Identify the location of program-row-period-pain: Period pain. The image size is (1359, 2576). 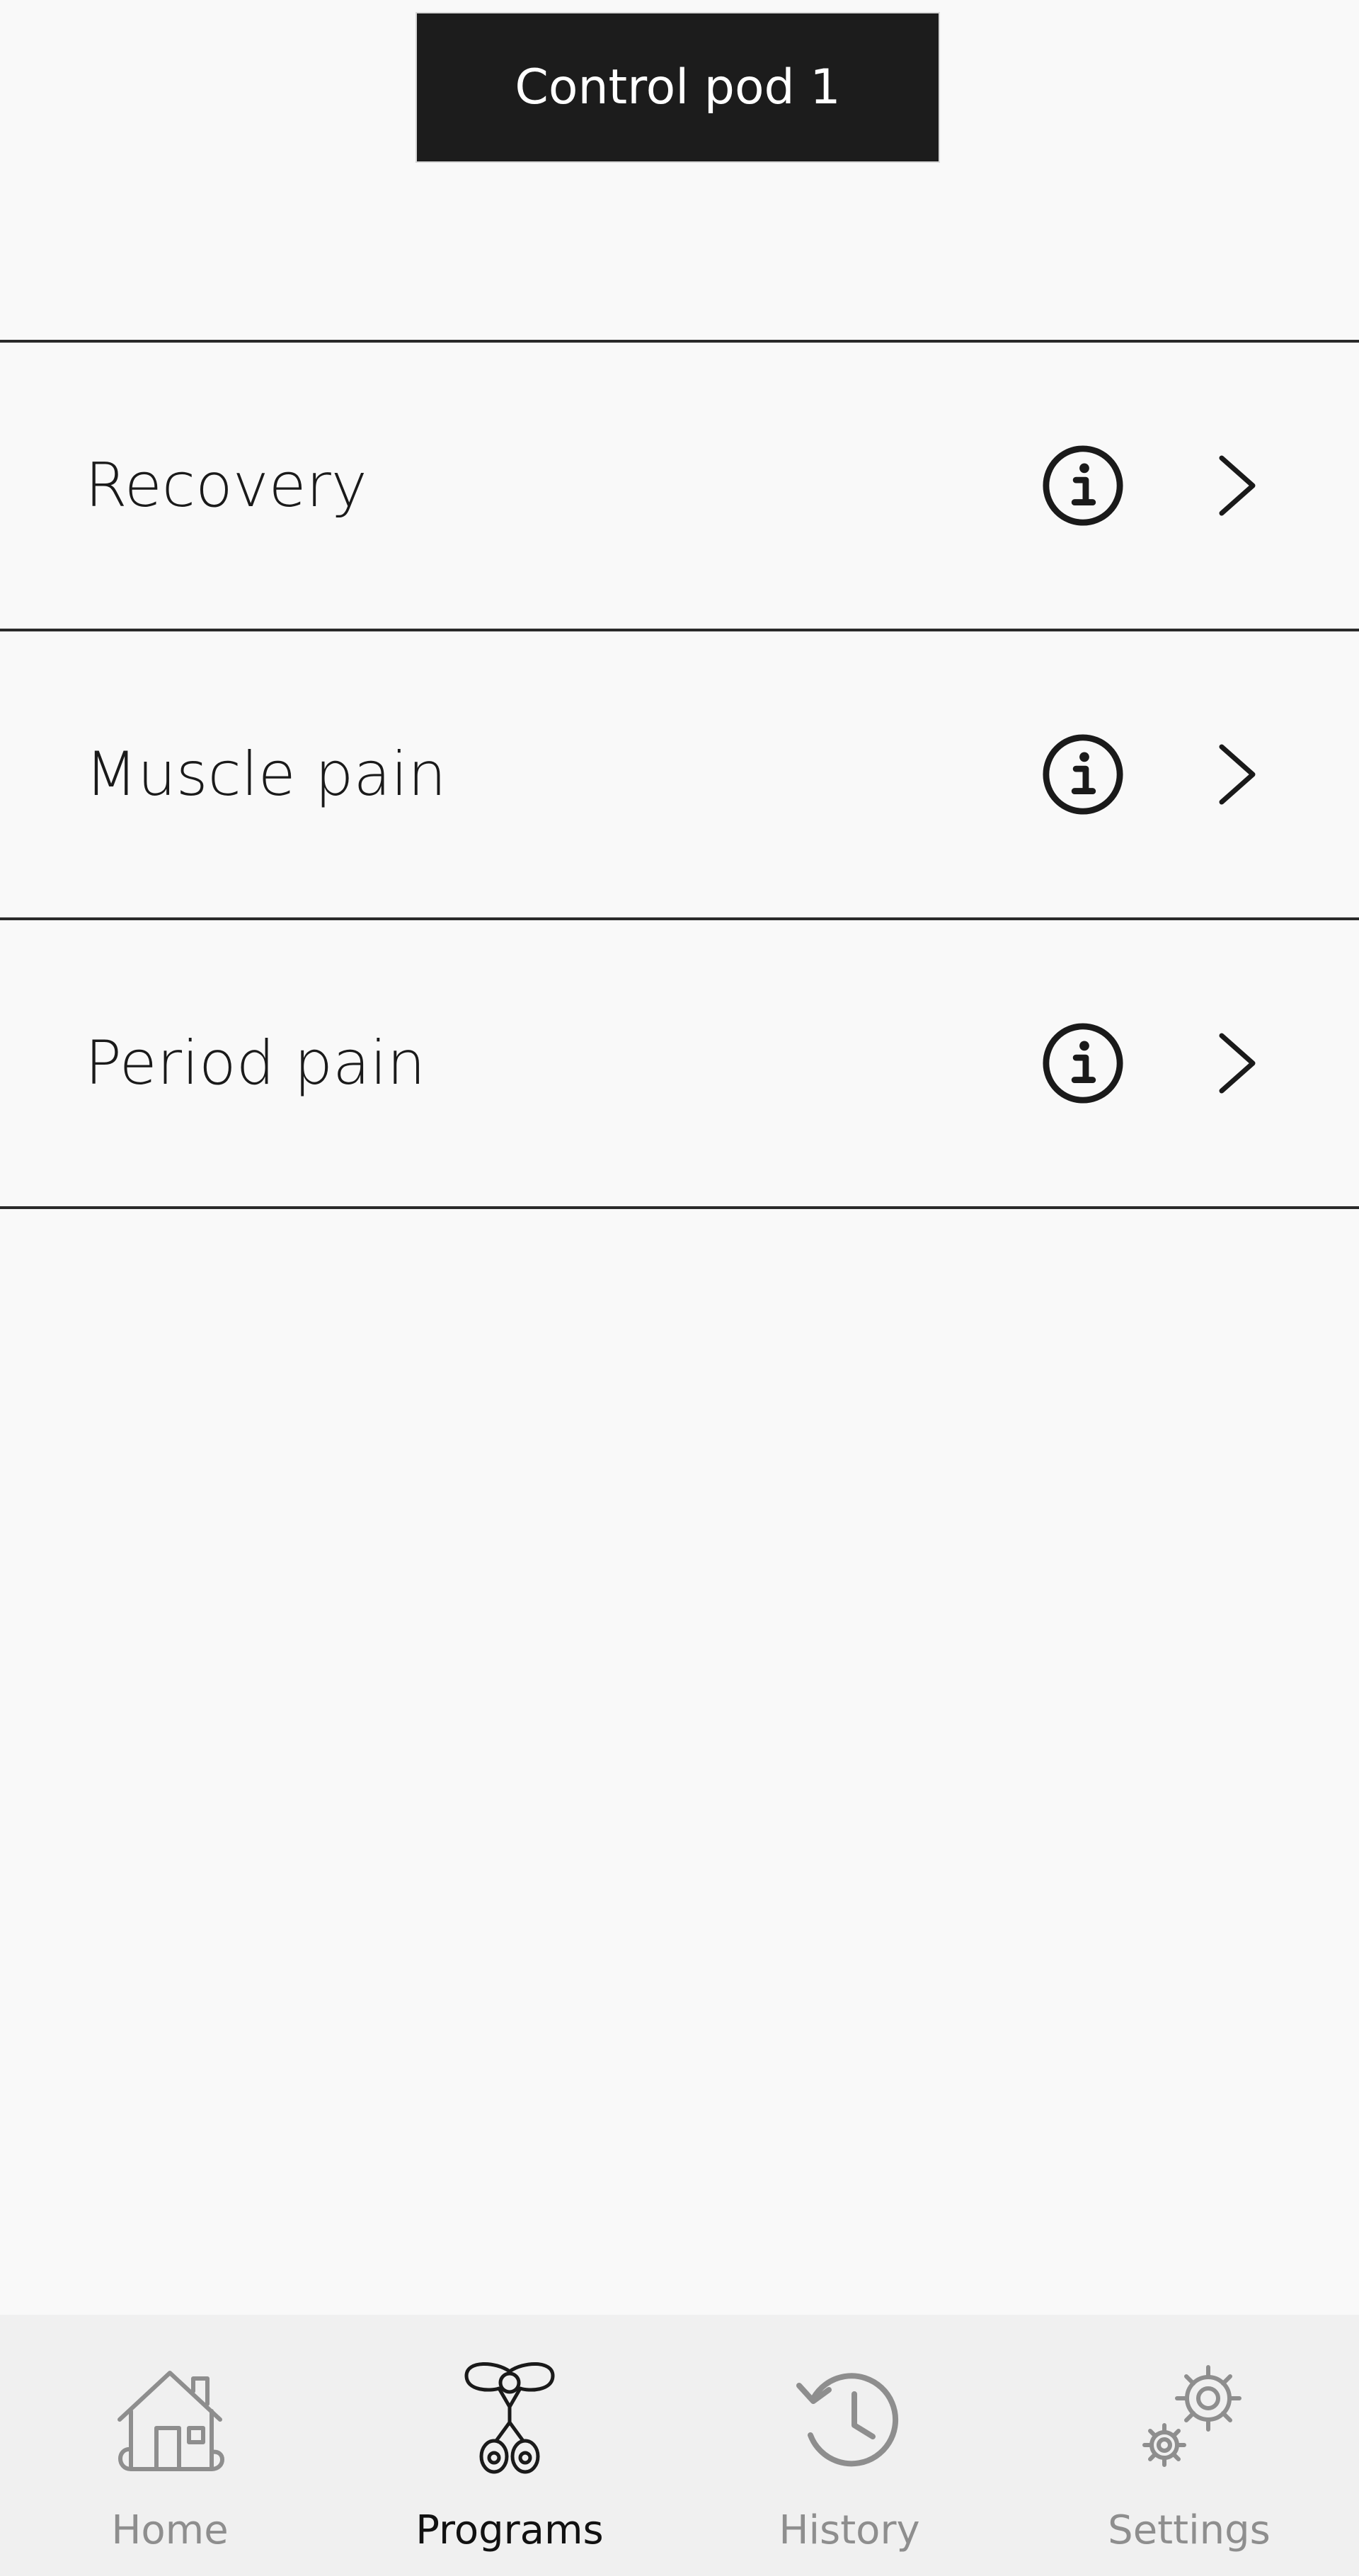
(679, 1063).